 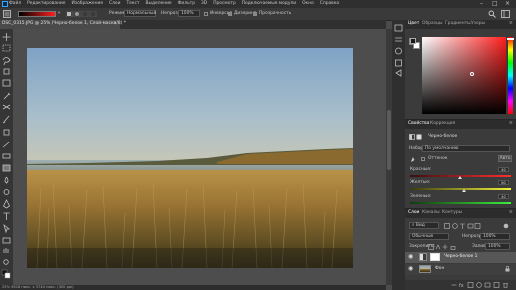 I want to click on reverse-checkbox, so click(x=206, y=14).